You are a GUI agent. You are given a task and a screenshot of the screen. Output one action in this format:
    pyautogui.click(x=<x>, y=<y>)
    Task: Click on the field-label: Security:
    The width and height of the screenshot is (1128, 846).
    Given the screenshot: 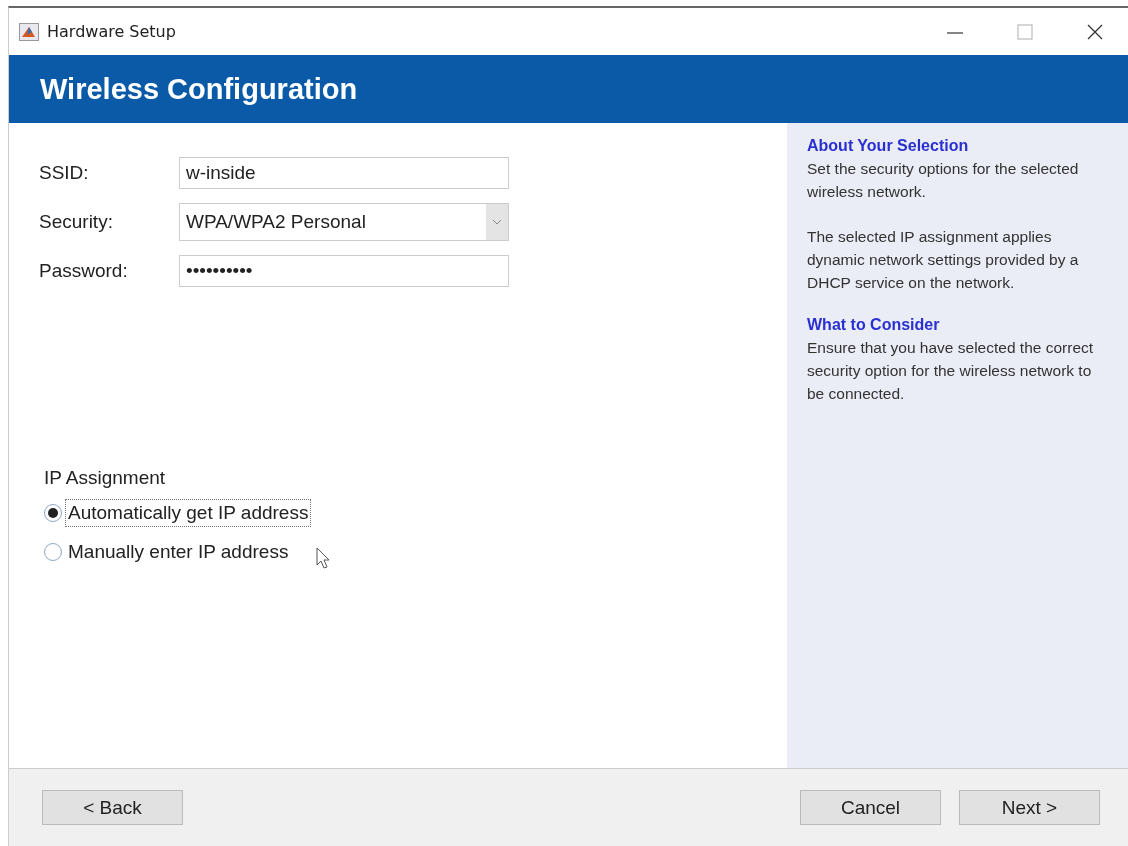 What is the action you would take?
    pyautogui.click(x=76, y=222)
    